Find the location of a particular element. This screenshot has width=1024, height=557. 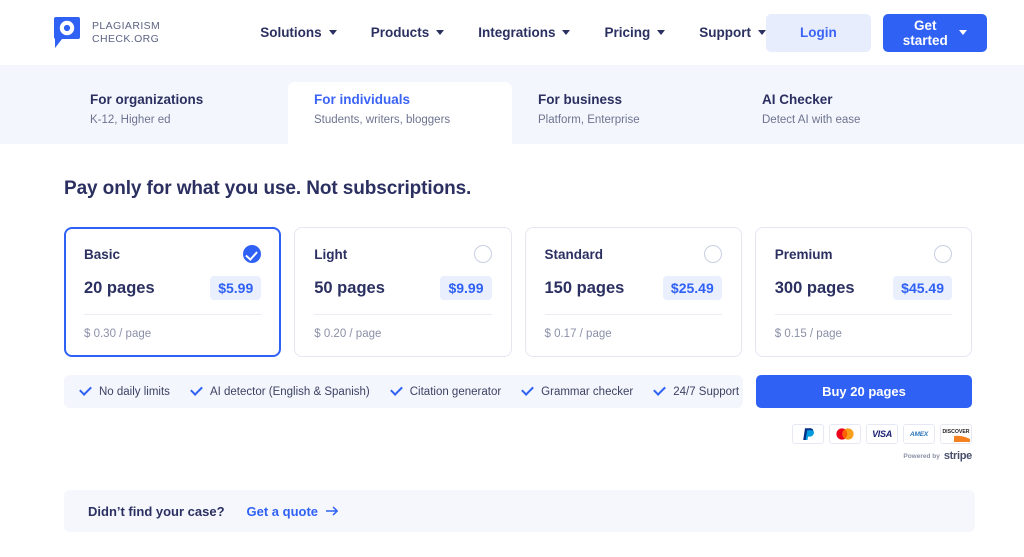

tab-title: For individuals is located at coordinates (362, 99).